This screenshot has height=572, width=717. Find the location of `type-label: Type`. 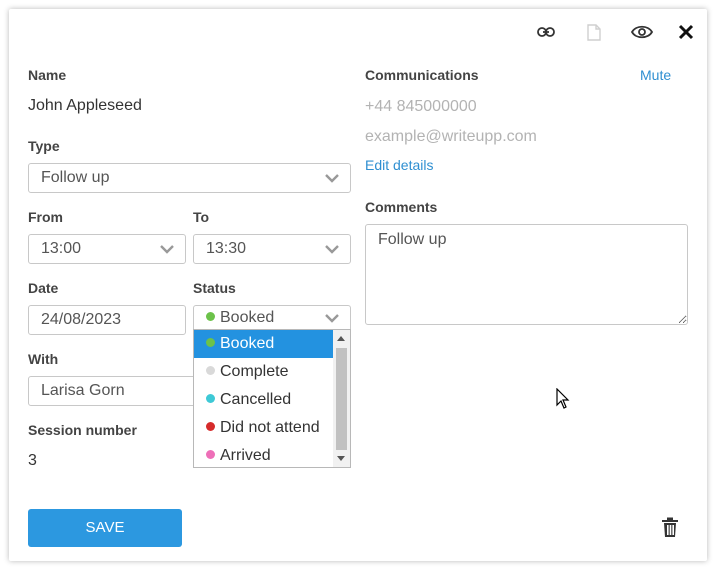

type-label: Type is located at coordinates (44, 146).